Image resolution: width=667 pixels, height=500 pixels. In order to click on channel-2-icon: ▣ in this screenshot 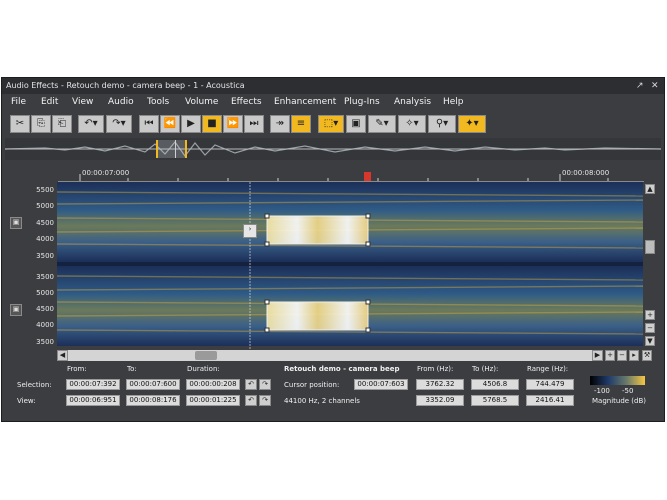, I will do `click(16, 310)`.